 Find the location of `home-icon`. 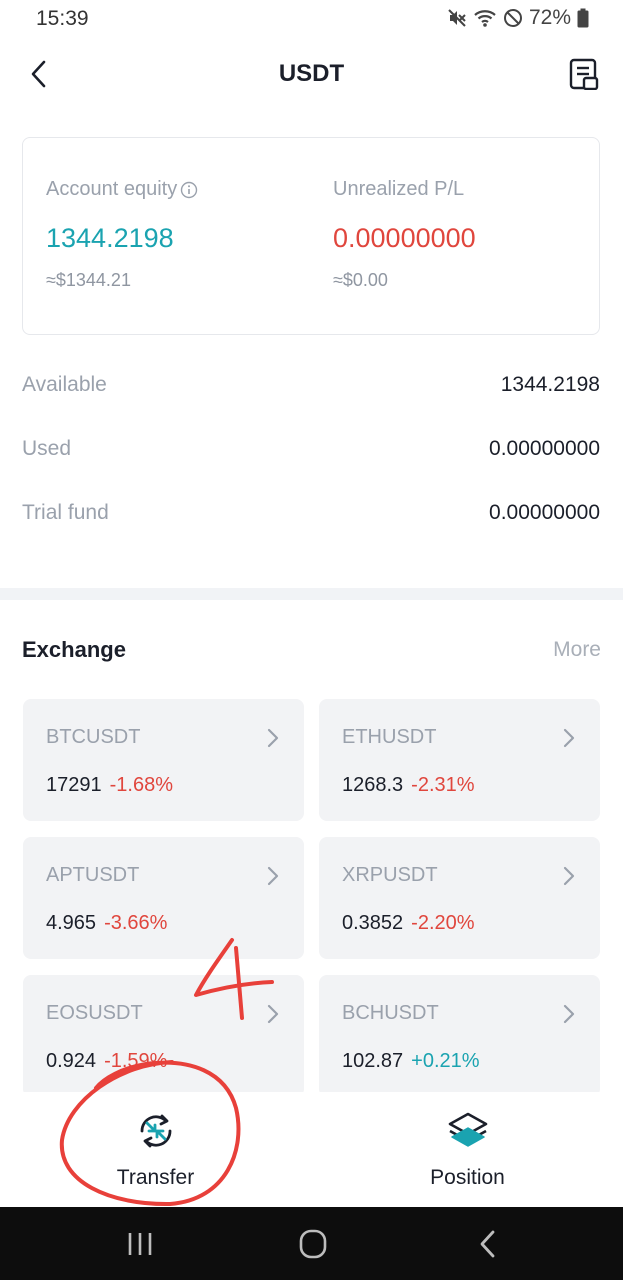

home-icon is located at coordinates (313, 1244).